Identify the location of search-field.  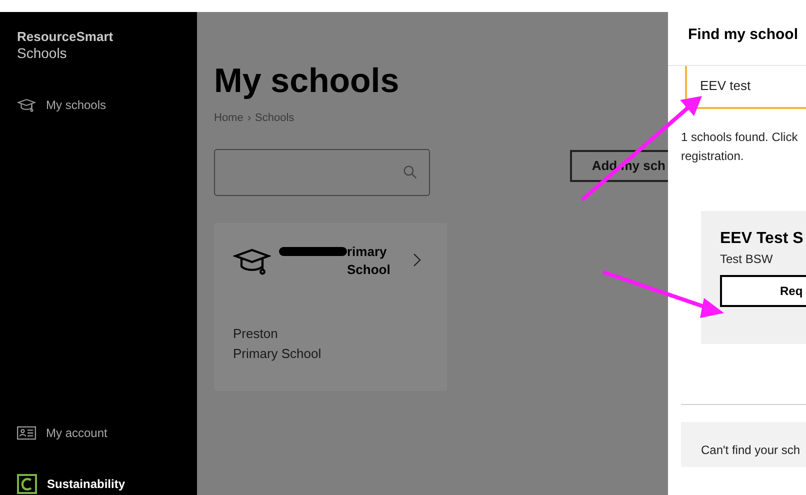
(322, 172).